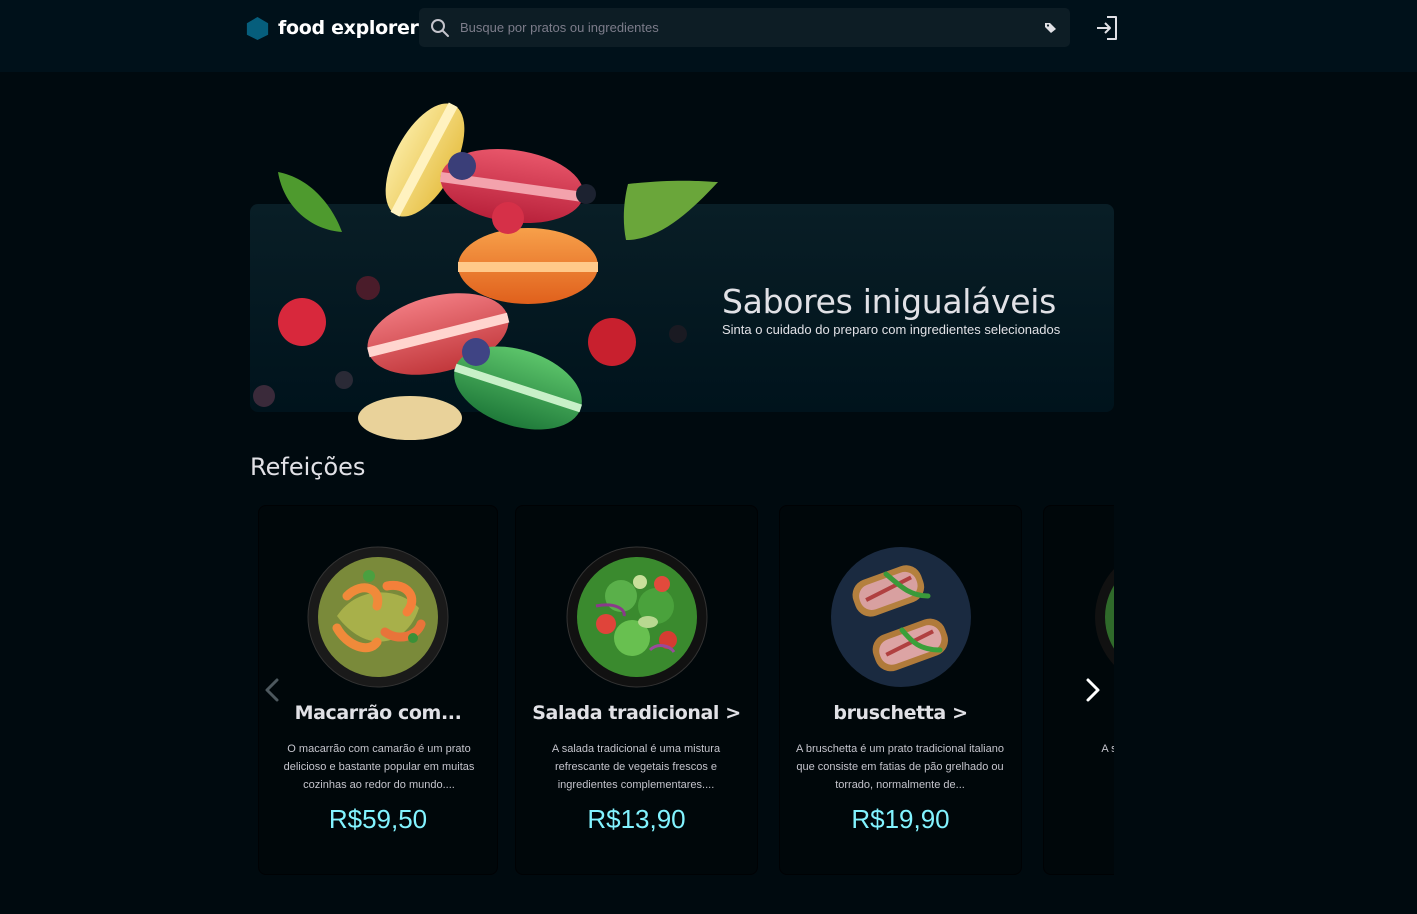  I want to click on section-title: Refeições, so click(308, 467).